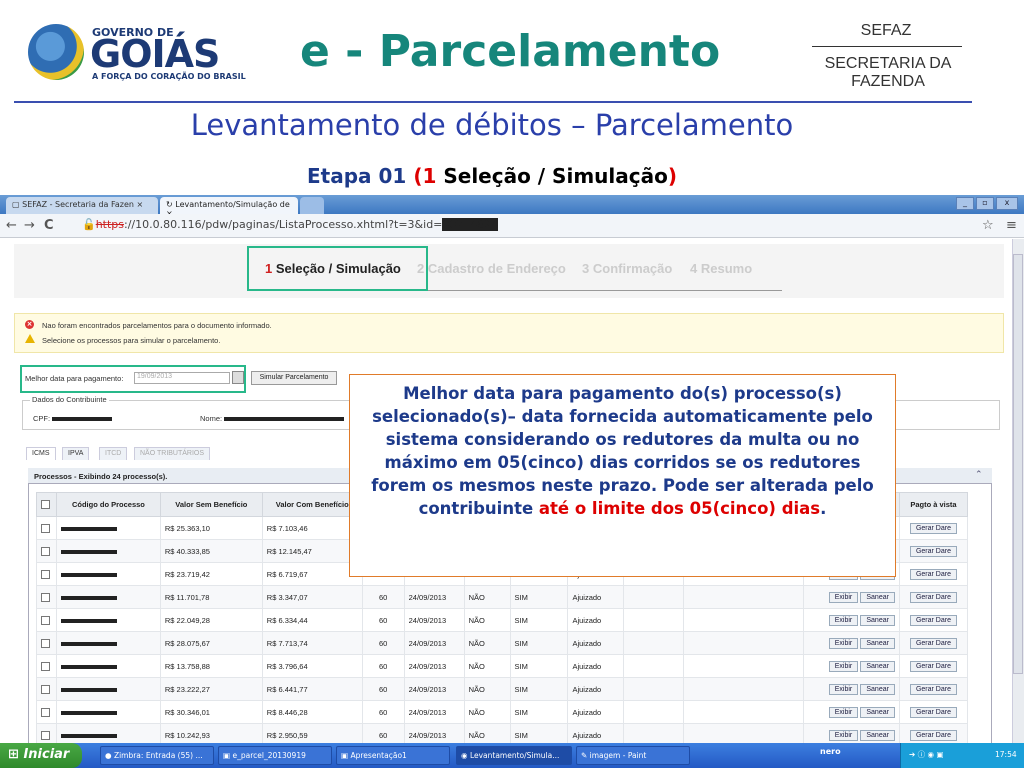 The width and height of the screenshot is (1024, 768). What do you see at coordinates (965, 203) in the screenshot?
I see `minimize-button: _` at bounding box center [965, 203].